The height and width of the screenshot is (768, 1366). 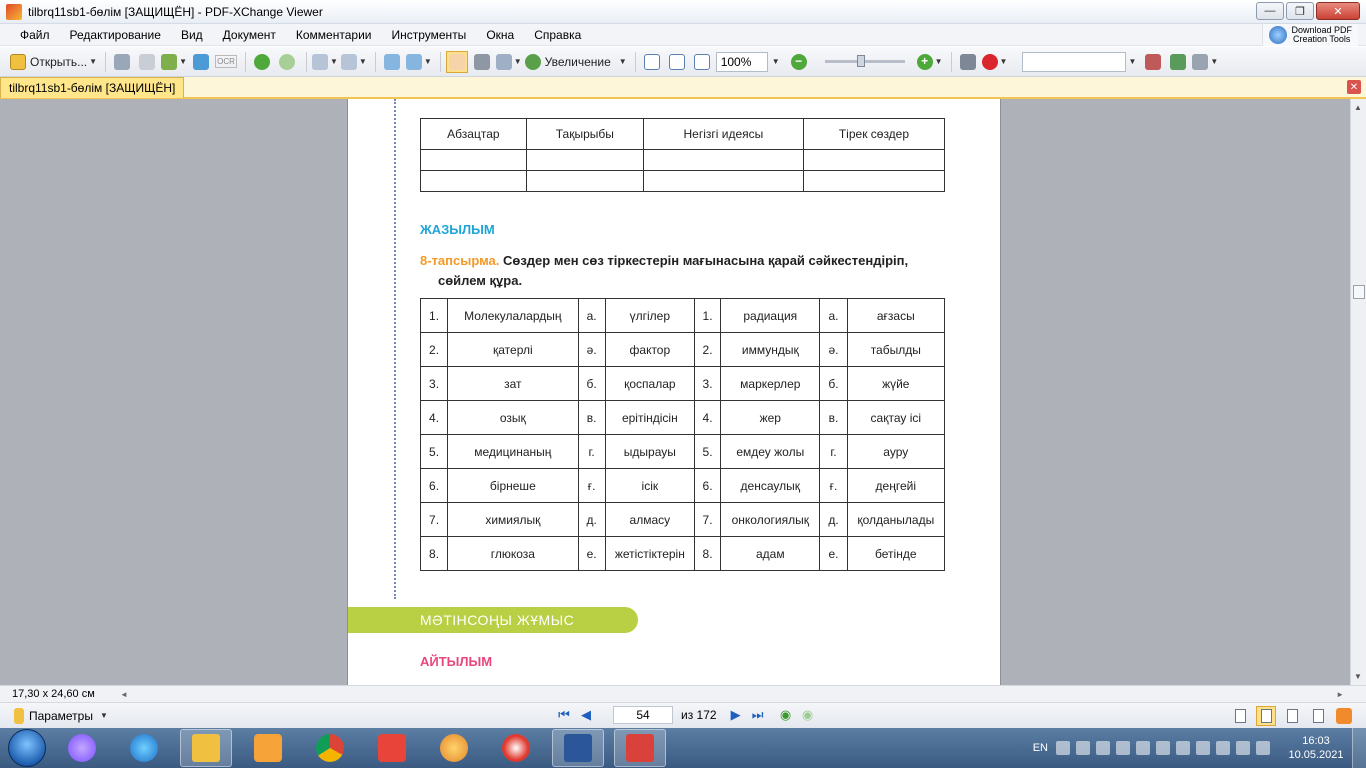 What do you see at coordinates (115, 35) in the screenshot?
I see `menu-edit: Редактирование` at bounding box center [115, 35].